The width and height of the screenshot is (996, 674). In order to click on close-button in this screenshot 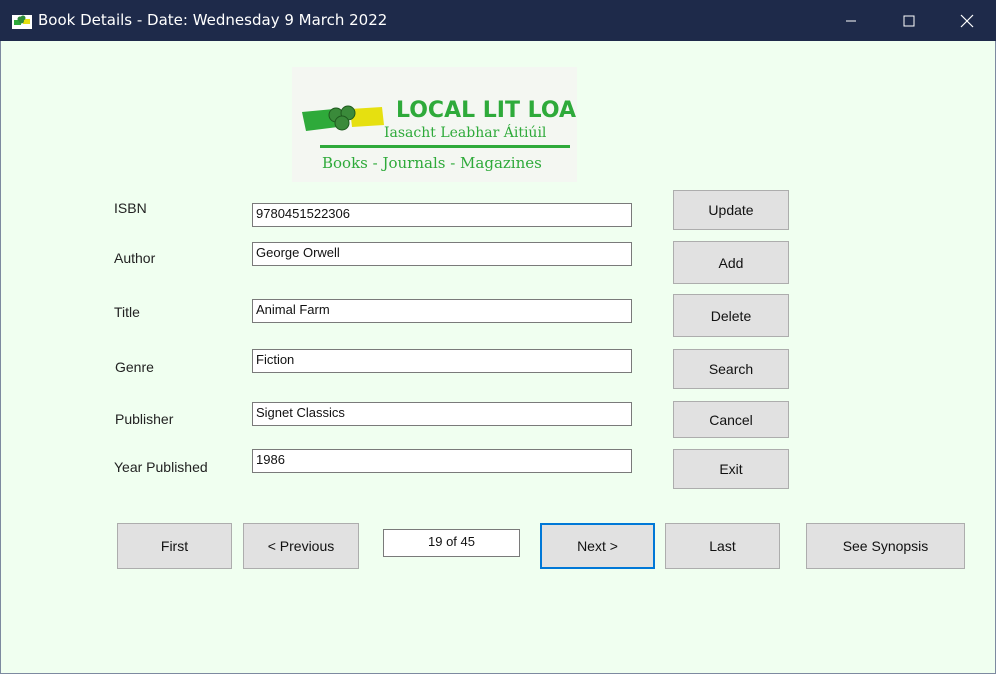, I will do `click(967, 20)`.